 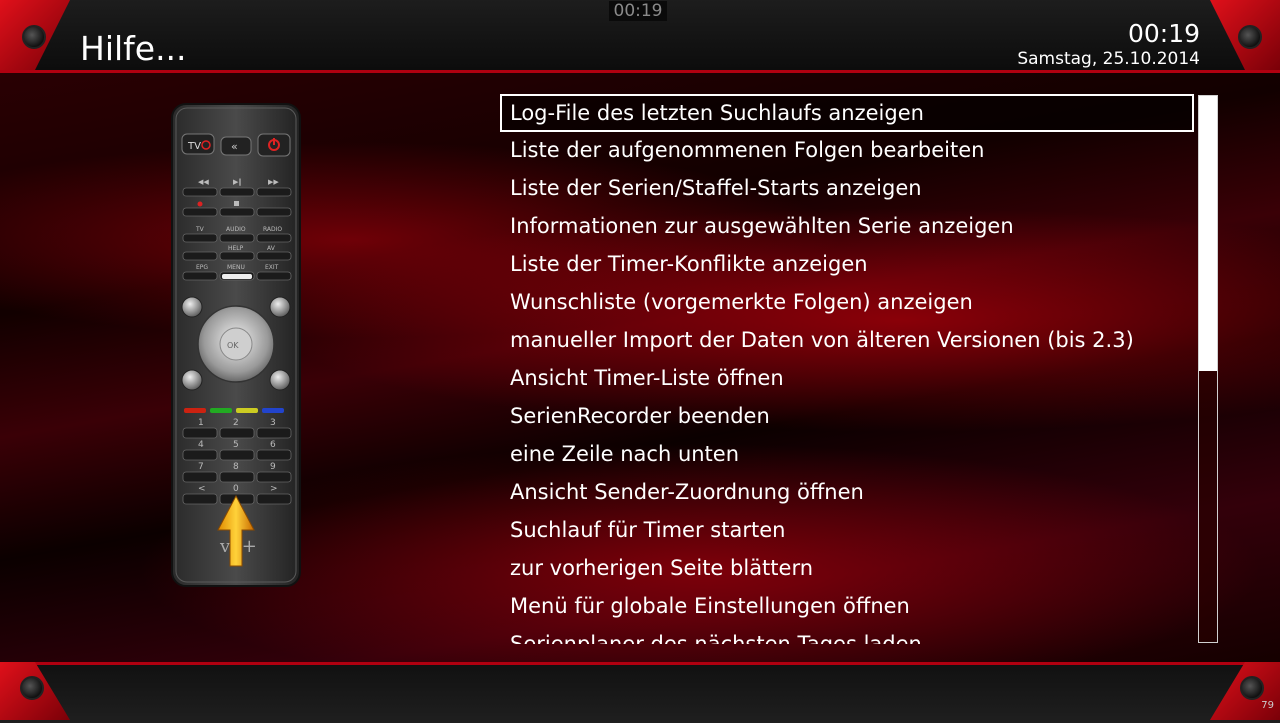 I want to click on help-list-item: Menü für globale Einstellungen öffnen, so click(x=847, y=607).